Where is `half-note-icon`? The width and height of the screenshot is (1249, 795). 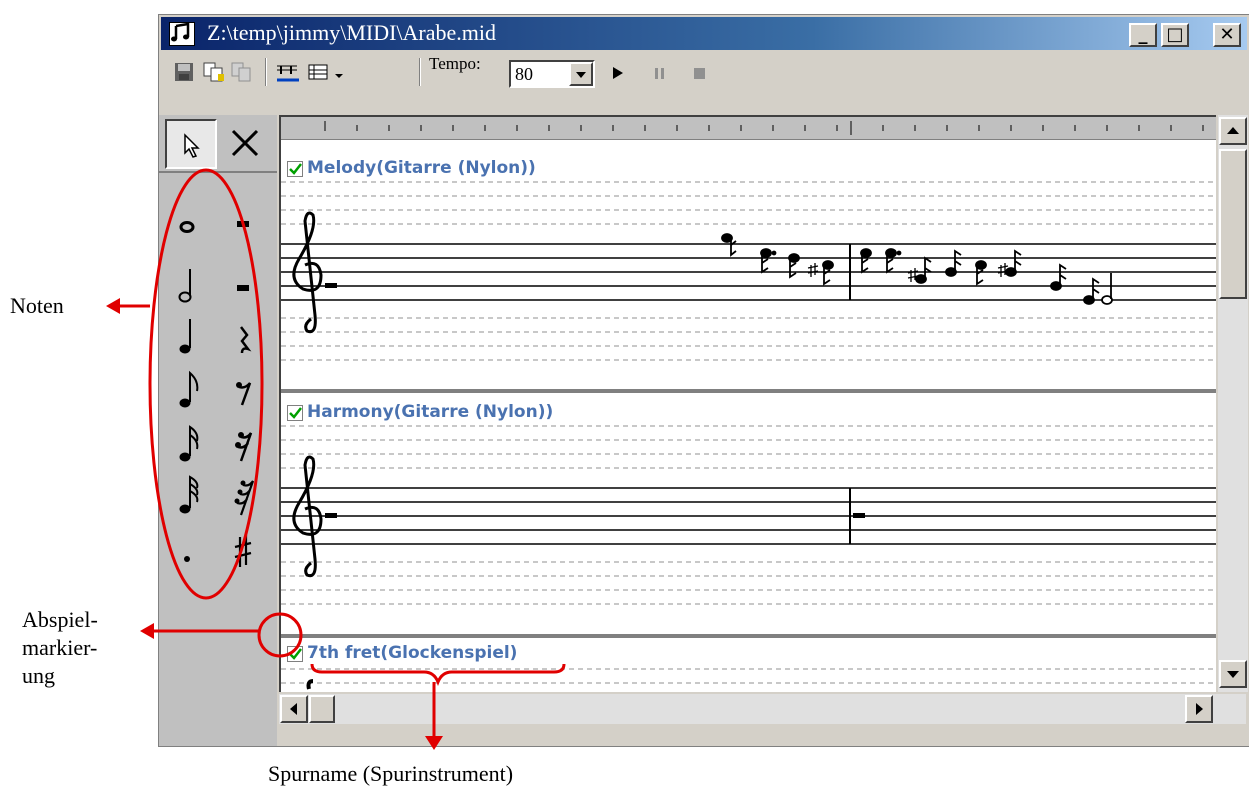 half-note-icon is located at coordinates (187, 282).